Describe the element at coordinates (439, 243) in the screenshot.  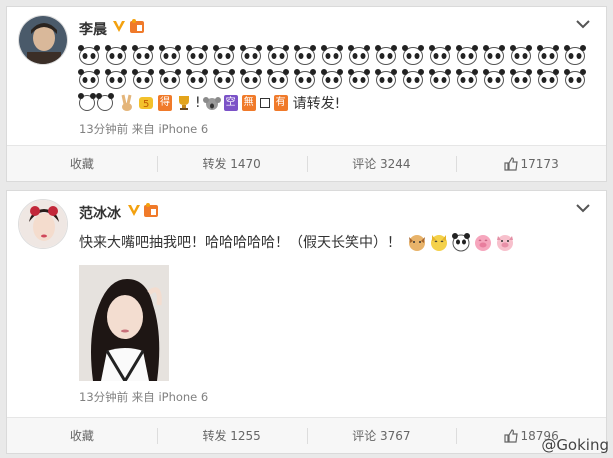
I see `cat-emoji-icon` at that location.